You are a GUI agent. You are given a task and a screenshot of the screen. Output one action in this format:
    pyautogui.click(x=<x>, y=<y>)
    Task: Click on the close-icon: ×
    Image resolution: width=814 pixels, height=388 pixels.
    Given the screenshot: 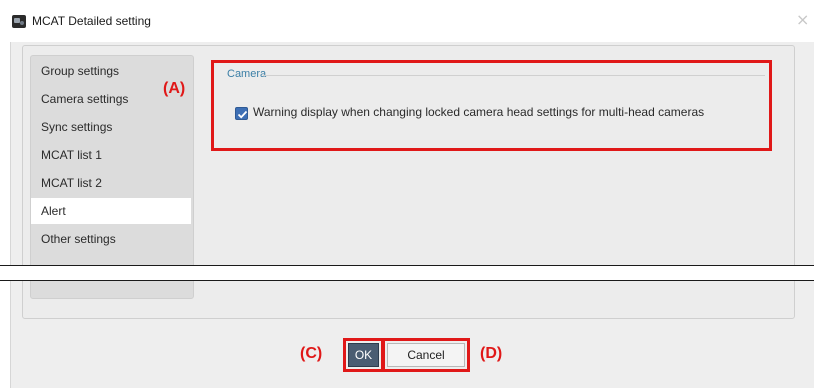 What is the action you would take?
    pyautogui.click(x=802, y=19)
    